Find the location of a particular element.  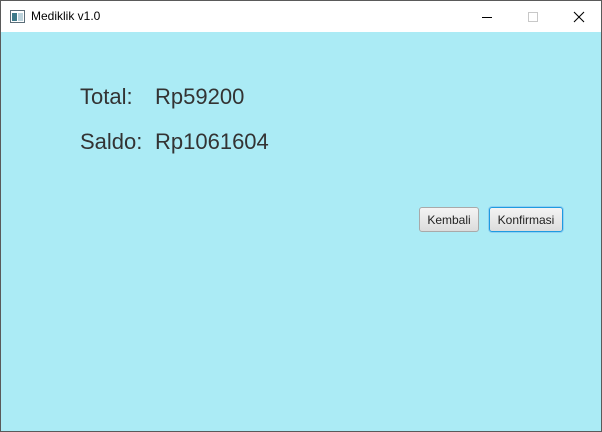

back-button: Kembali is located at coordinates (449, 219).